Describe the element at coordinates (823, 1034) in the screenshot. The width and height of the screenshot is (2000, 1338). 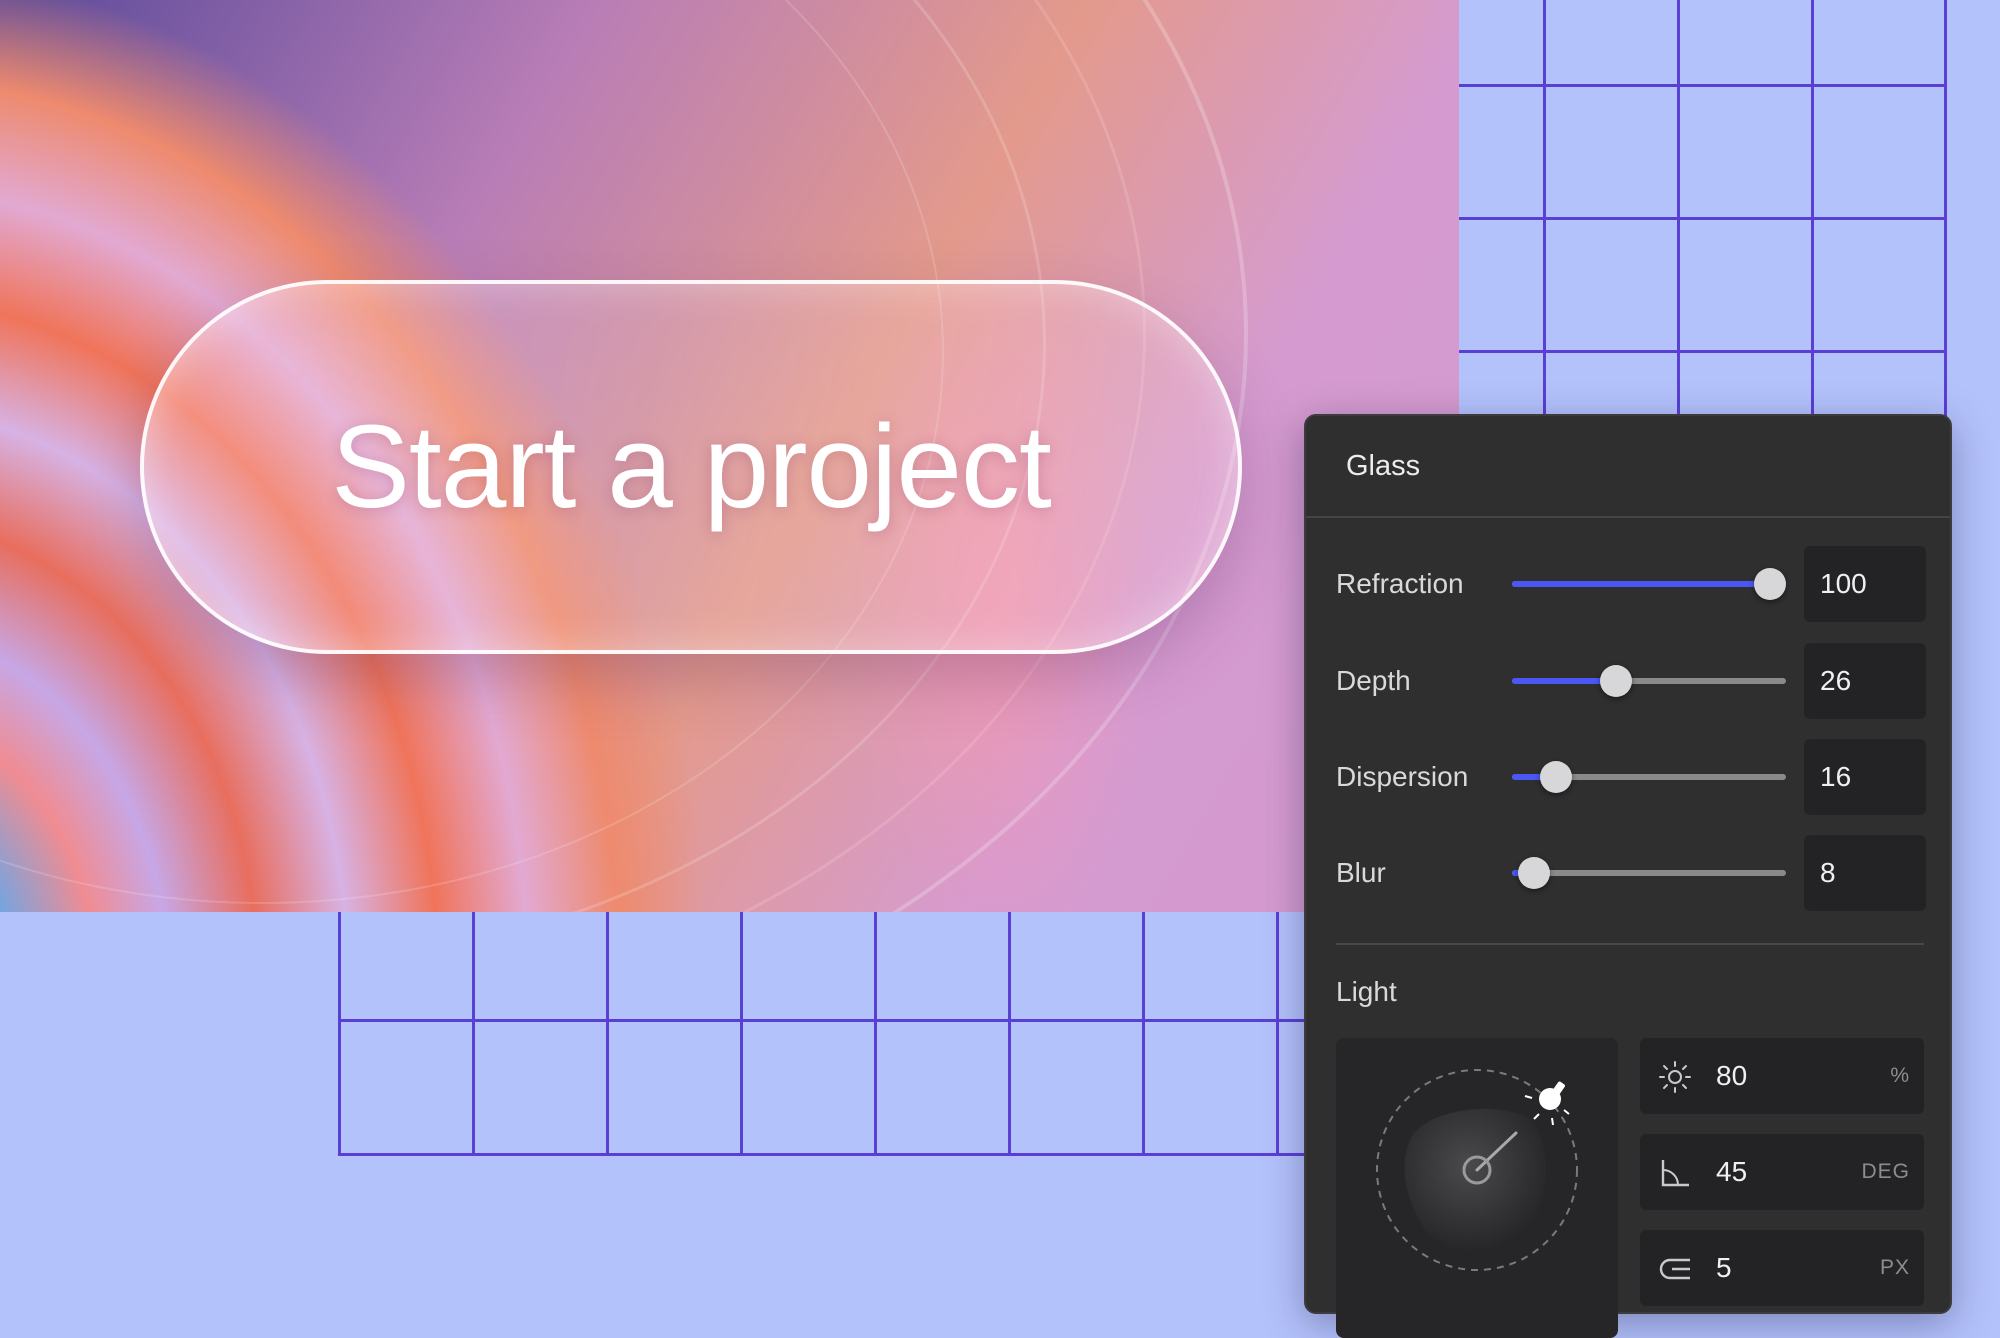
I see `background-grid-bottom` at that location.